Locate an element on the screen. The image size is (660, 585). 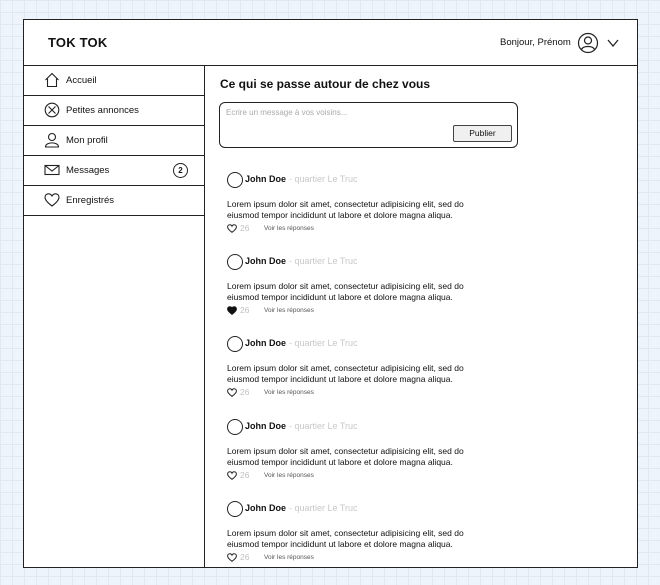
sidebar-item-label: Accueil is located at coordinates (81, 80).